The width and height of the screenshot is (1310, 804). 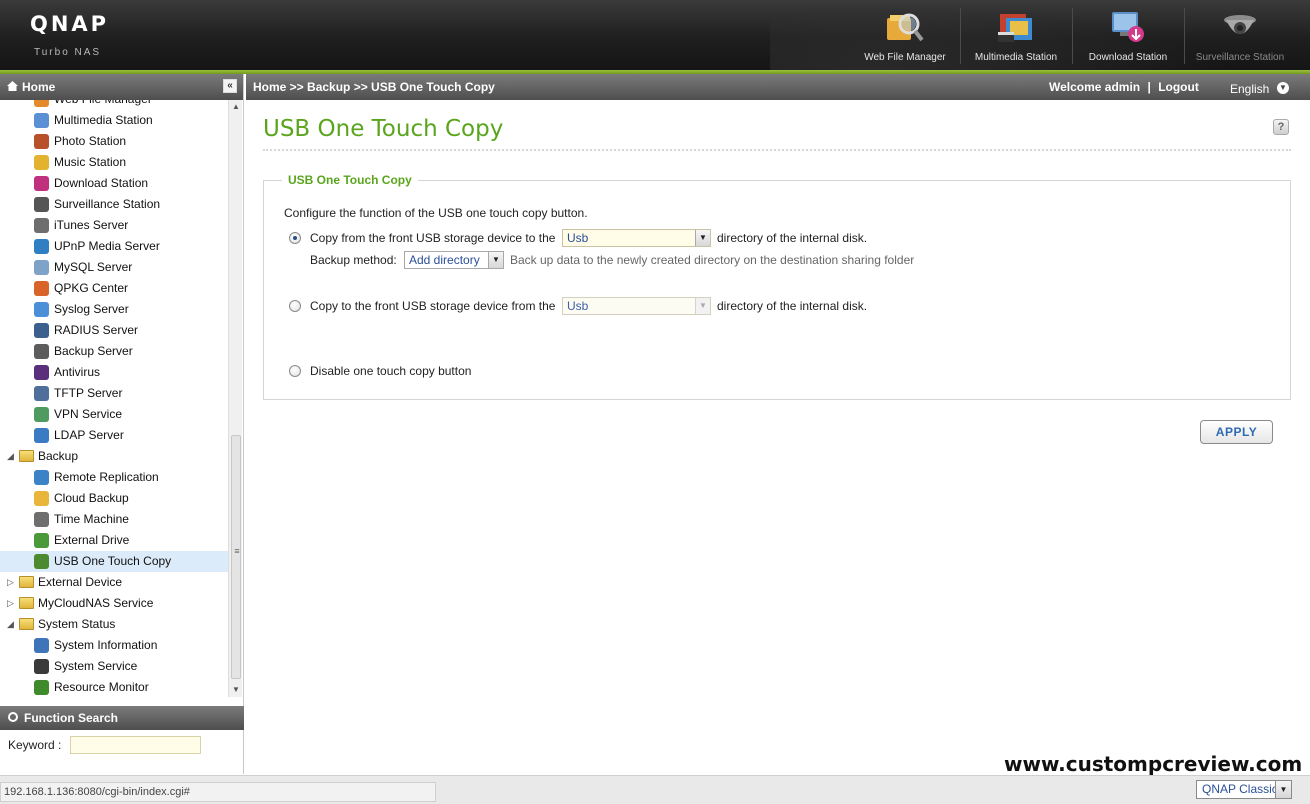 What do you see at coordinates (1240, 36) in the screenshot?
I see `top-app-surveillance-station: Surveillance Station` at bounding box center [1240, 36].